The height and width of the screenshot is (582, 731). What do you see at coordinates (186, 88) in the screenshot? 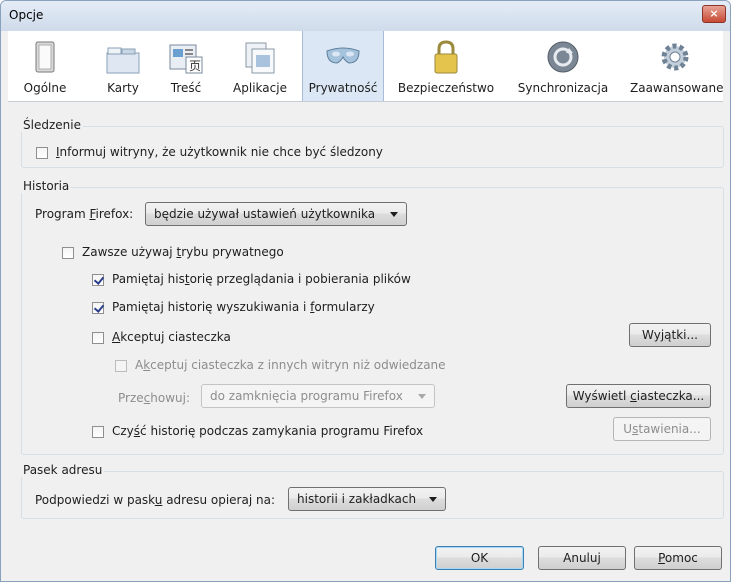
I see `tab-label: Treść` at bounding box center [186, 88].